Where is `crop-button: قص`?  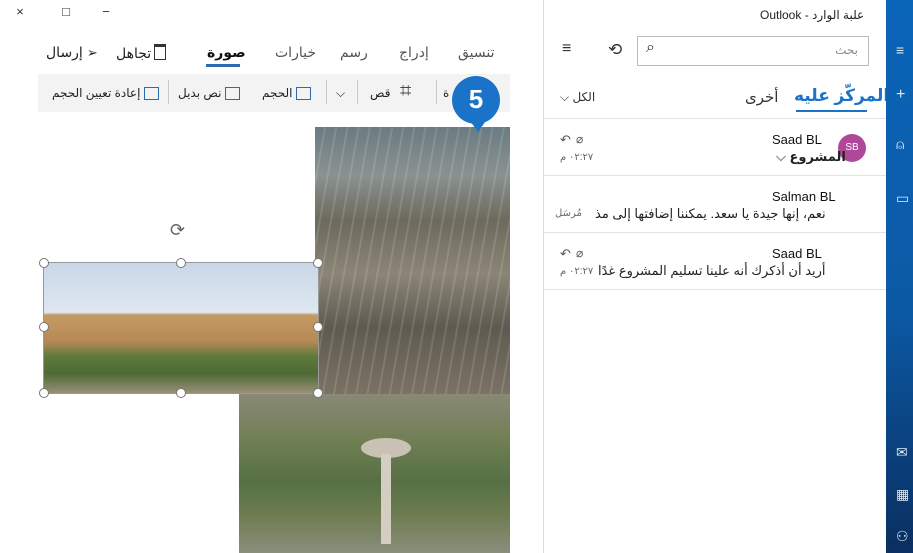 crop-button: قص is located at coordinates (380, 93).